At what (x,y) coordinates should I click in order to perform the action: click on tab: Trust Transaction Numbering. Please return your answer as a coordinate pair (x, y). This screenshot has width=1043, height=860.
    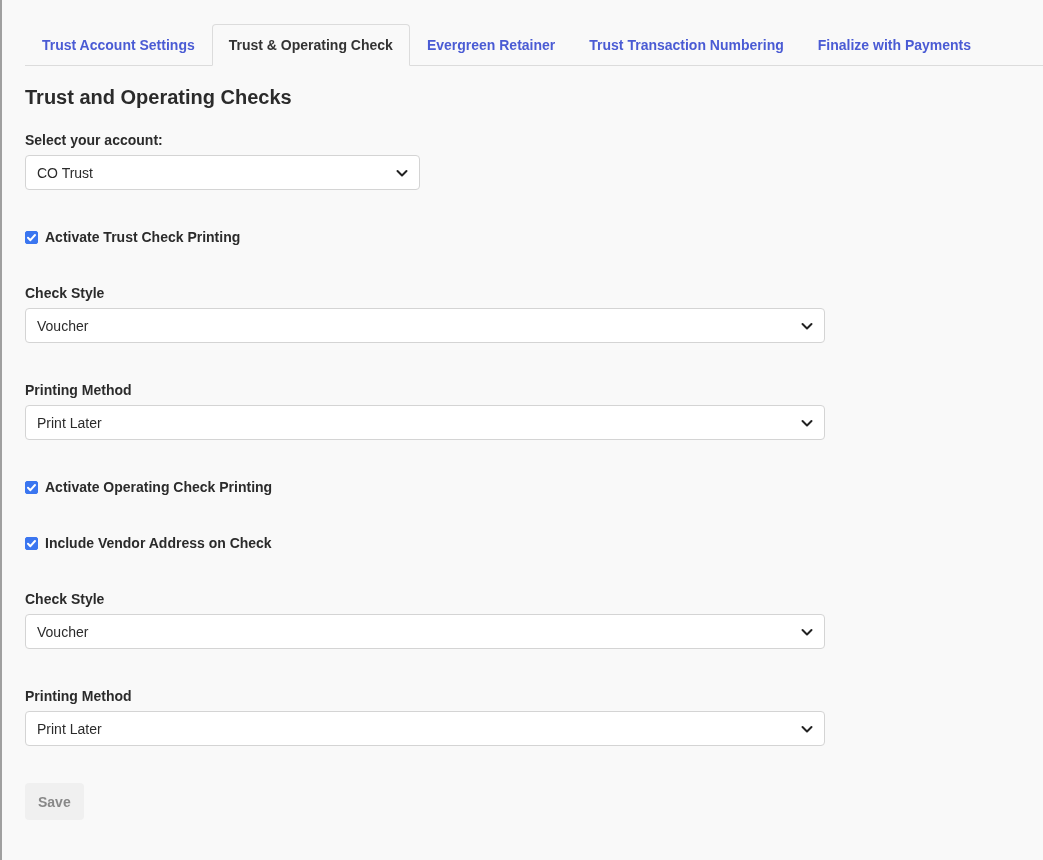
    Looking at the image, I should click on (686, 45).